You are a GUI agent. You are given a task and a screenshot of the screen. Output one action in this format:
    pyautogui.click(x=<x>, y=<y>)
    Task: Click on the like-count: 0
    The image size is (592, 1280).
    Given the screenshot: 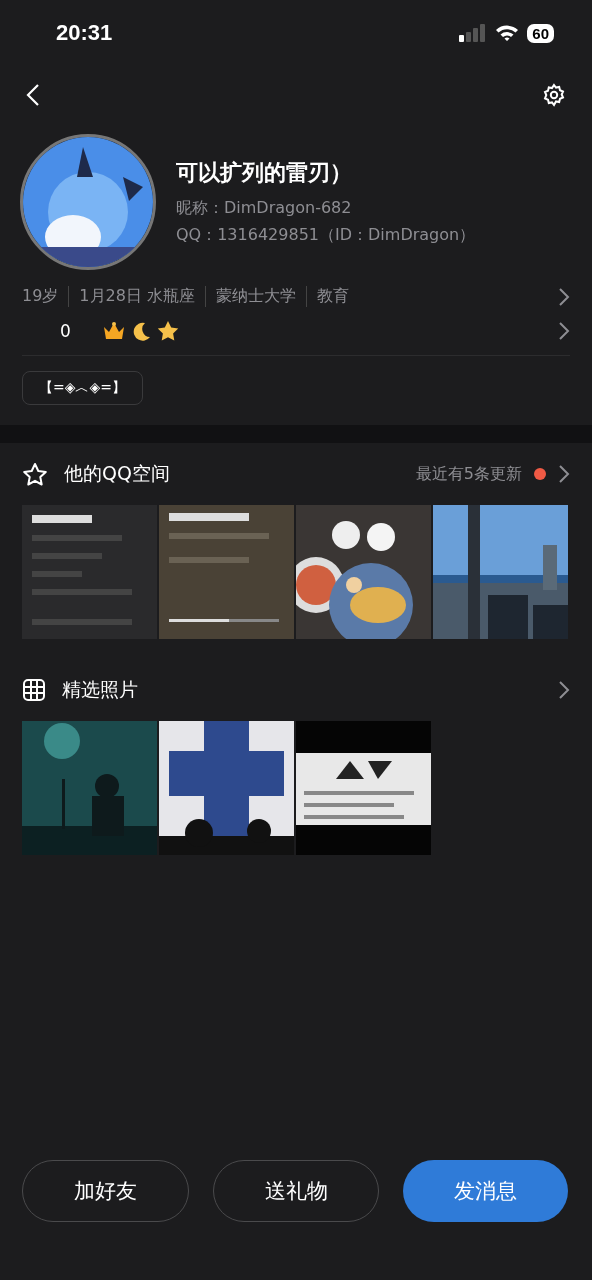 What is the action you would take?
    pyautogui.click(x=65, y=331)
    